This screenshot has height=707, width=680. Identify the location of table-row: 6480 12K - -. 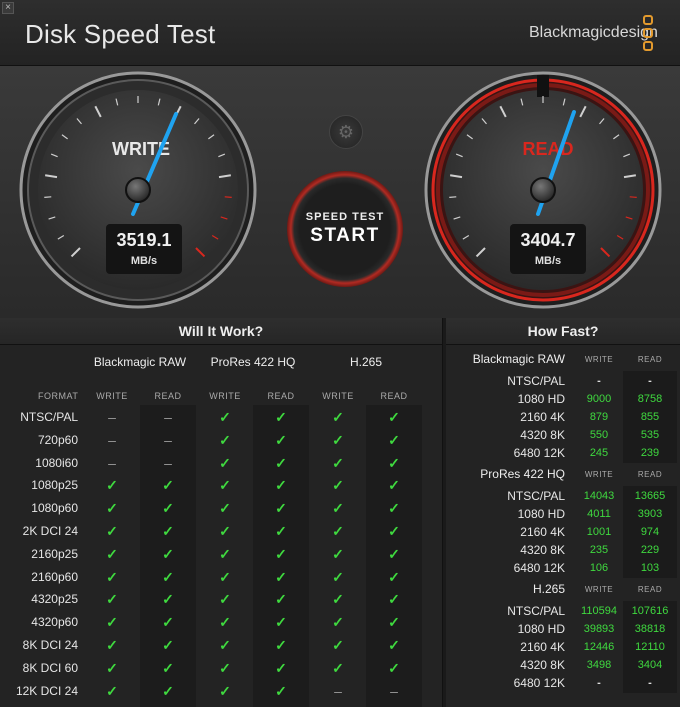
(563, 683).